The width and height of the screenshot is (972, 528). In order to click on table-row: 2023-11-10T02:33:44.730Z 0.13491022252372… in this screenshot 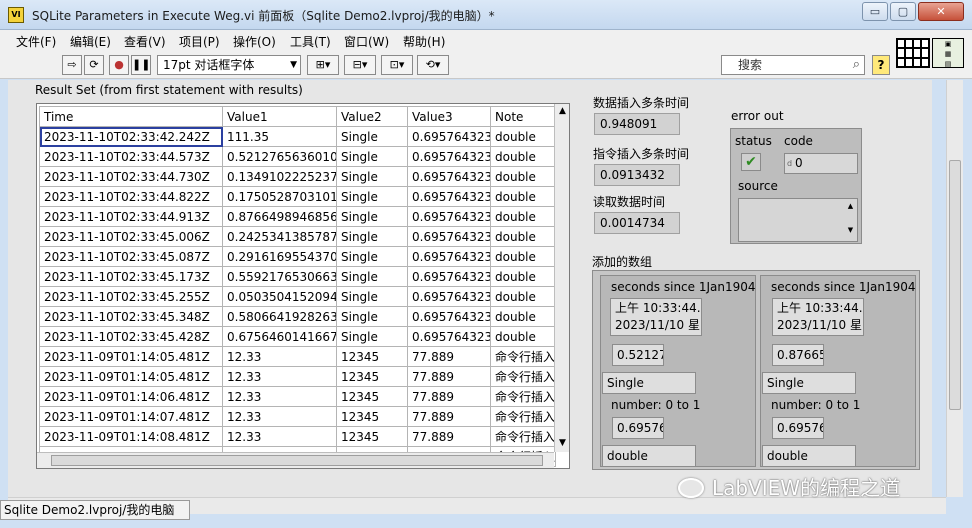, I will do `click(297, 176)`.